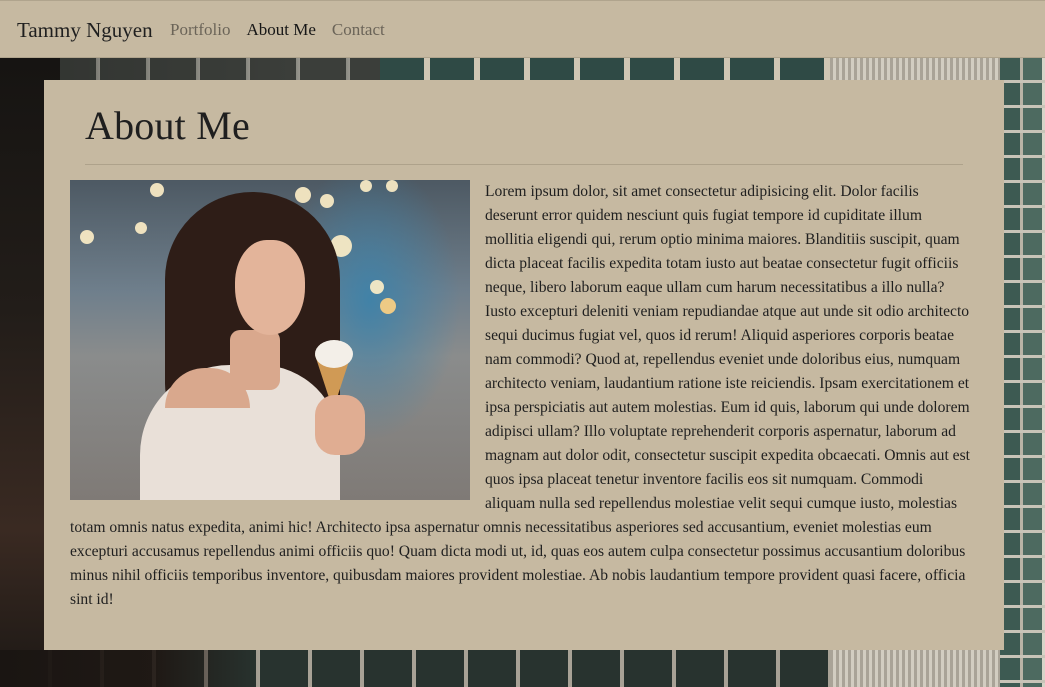 The height and width of the screenshot is (687, 1045). Describe the element at coordinates (524, 164) in the screenshot. I see `title-divider` at that location.